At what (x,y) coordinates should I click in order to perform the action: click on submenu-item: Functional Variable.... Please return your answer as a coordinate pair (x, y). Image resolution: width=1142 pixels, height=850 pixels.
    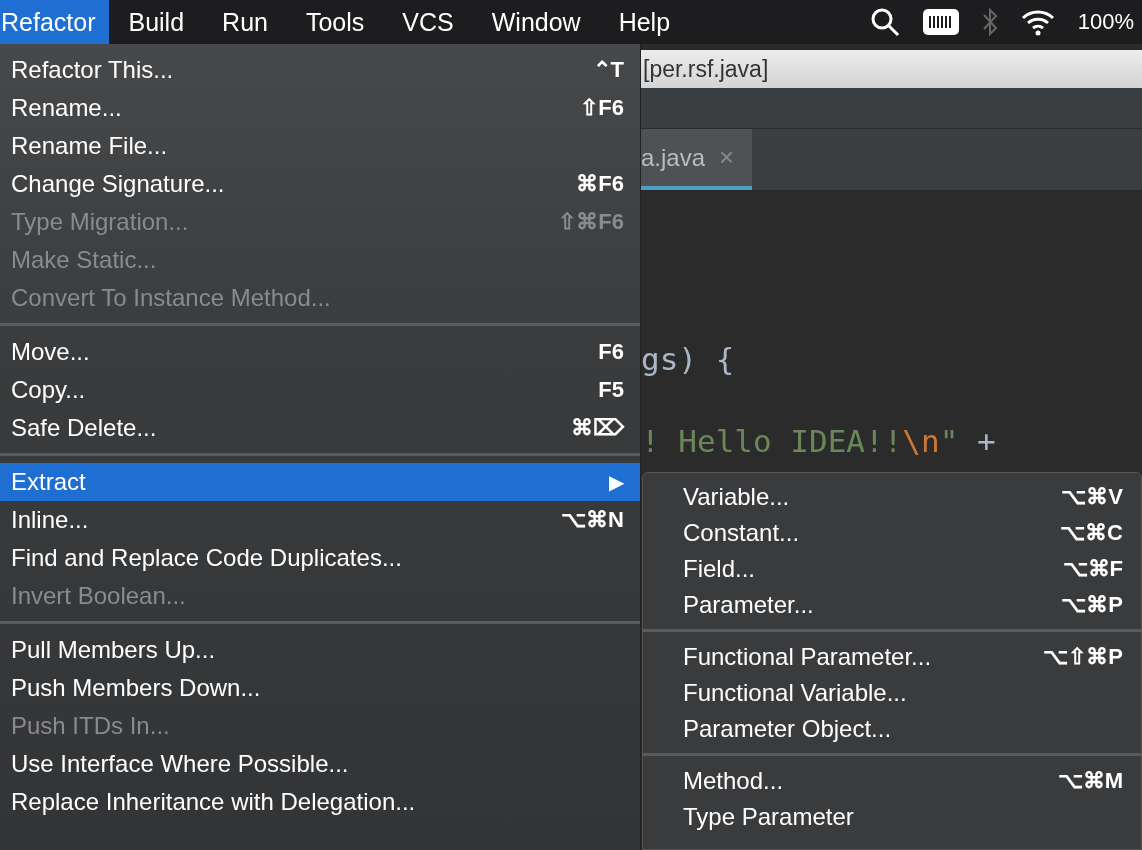
    Looking at the image, I should click on (892, 693).